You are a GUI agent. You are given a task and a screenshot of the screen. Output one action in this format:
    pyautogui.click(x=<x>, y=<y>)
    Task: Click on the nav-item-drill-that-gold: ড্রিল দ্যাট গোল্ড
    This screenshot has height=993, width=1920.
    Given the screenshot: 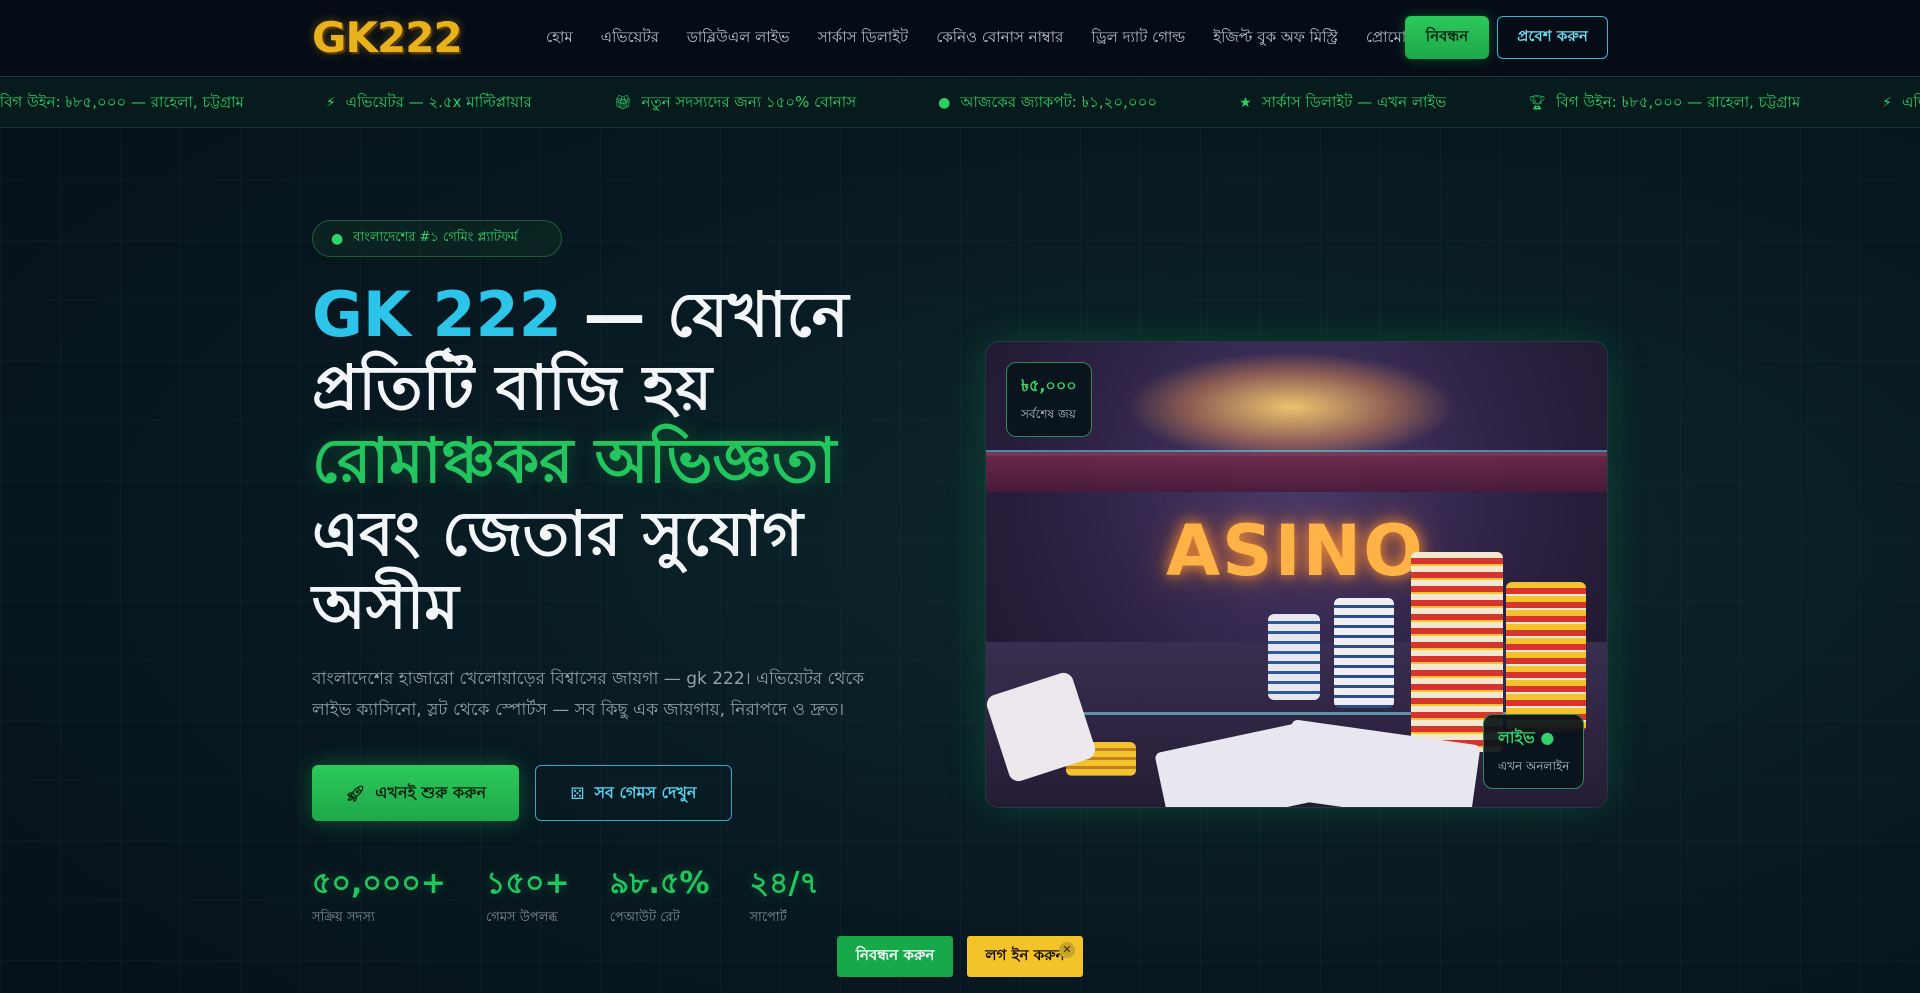 What is the action you would take?
    pyautogui.click(x=1138, y=38)
    